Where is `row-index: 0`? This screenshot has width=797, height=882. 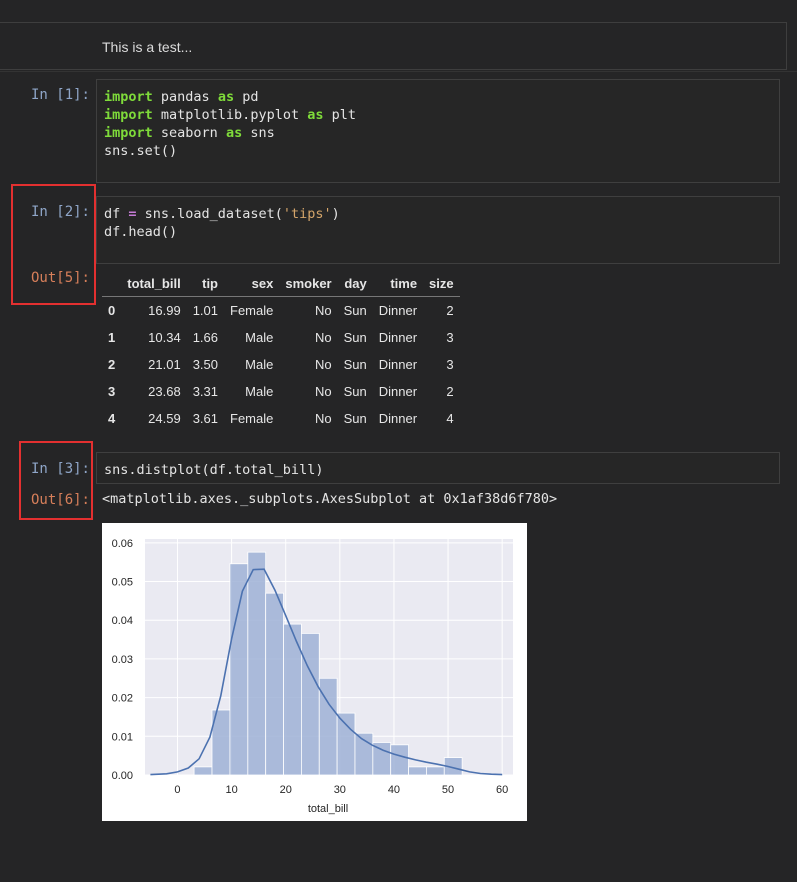
row-index: 0 is located at coordinates (112, 310).